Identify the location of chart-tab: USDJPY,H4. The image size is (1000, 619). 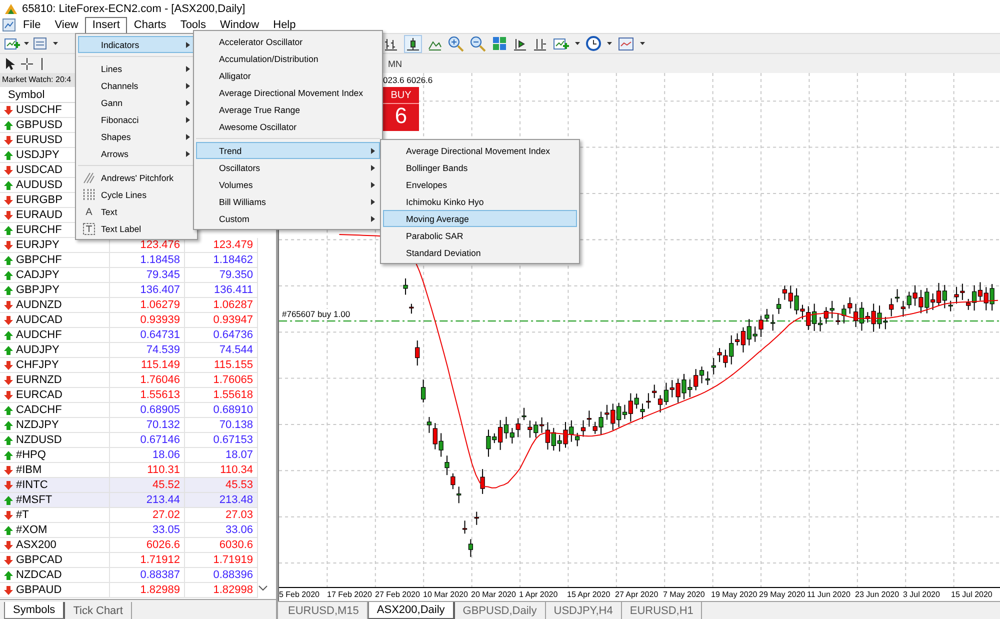
(584, 610).